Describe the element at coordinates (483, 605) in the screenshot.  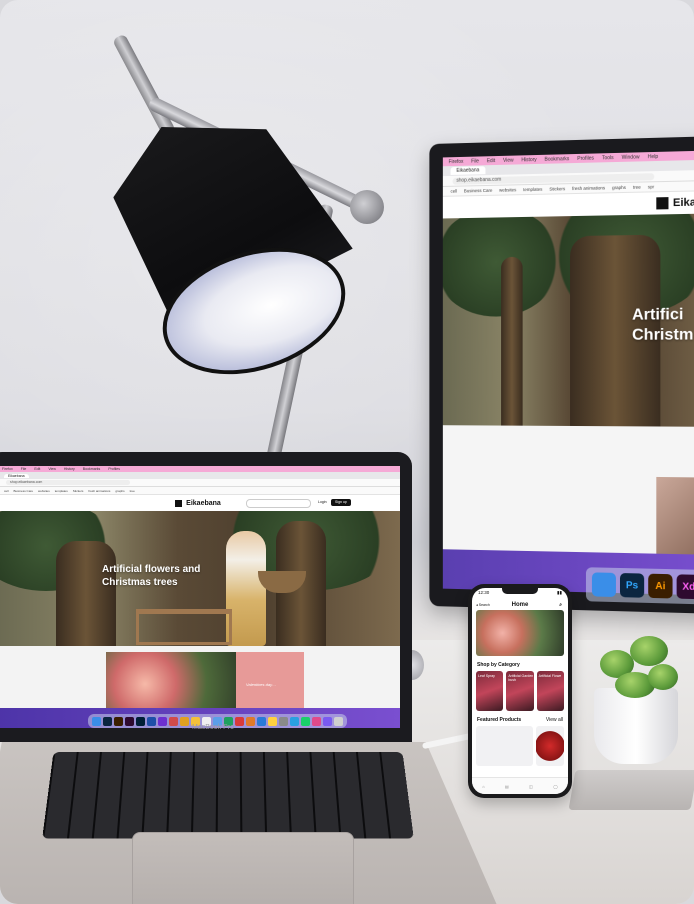
I see `back-link: ◂ Search` at that location.